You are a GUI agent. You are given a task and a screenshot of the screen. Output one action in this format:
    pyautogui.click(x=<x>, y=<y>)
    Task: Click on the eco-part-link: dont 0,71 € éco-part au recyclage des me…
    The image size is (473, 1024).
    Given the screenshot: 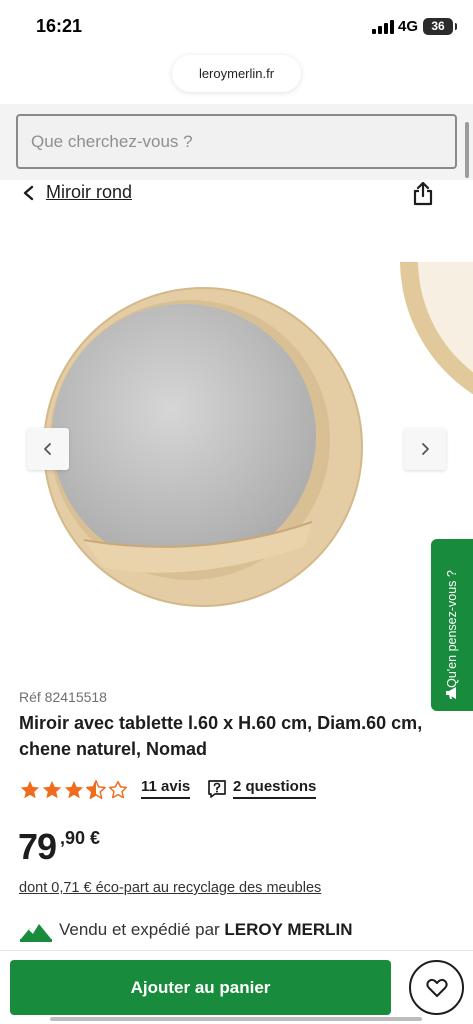 What is the action you would take?
    pyautogui.click(x=170, y=888)
    